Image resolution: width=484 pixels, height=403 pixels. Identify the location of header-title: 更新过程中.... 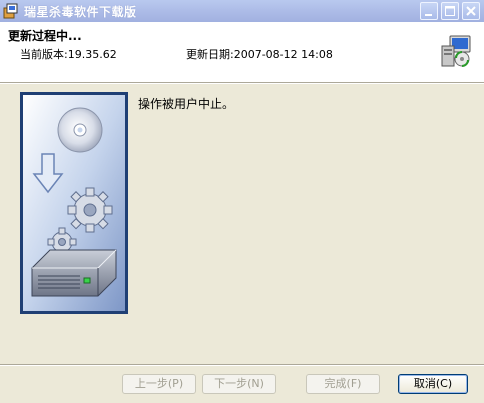
(45, 36).